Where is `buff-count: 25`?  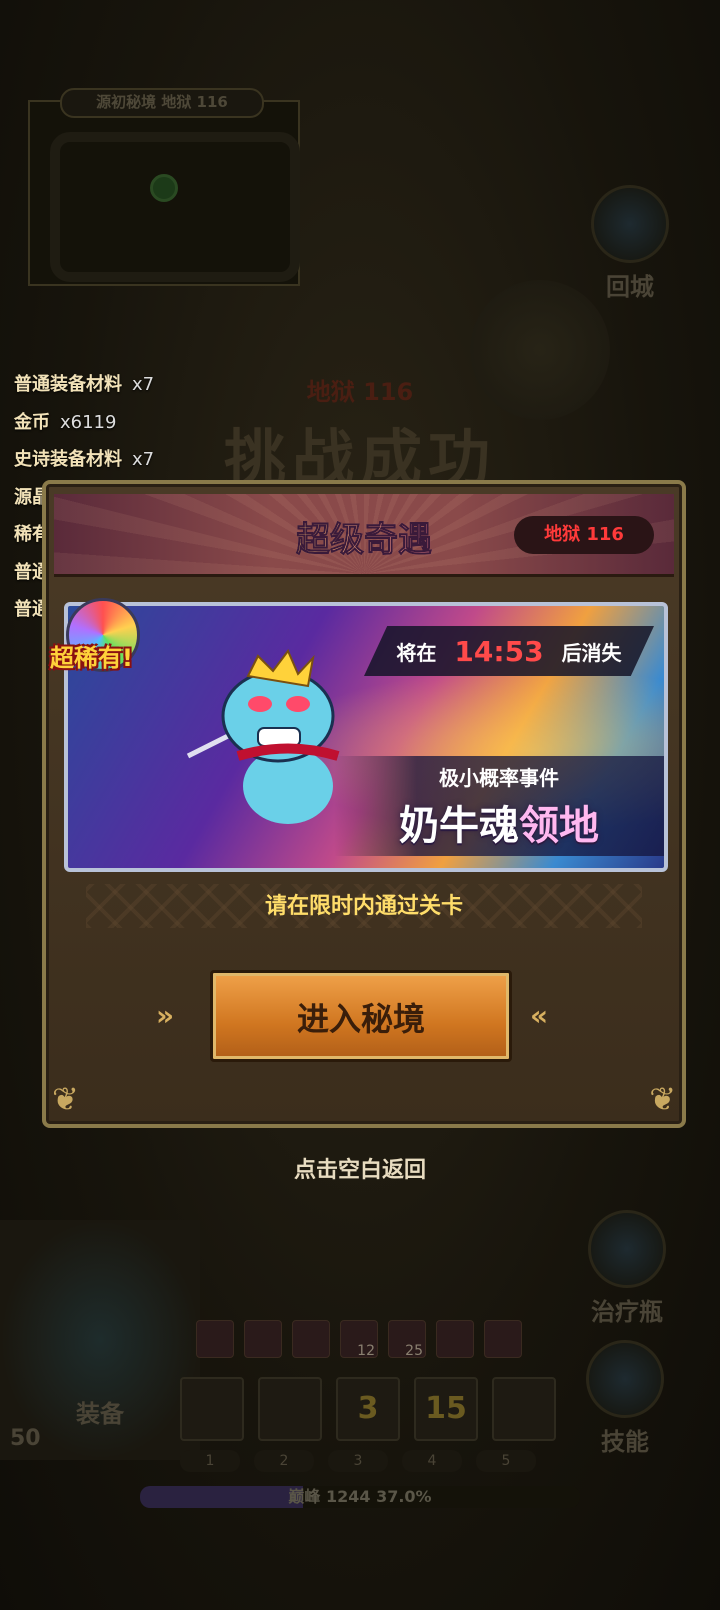
buff-count: 25 is located at coordinates (414, 1351).